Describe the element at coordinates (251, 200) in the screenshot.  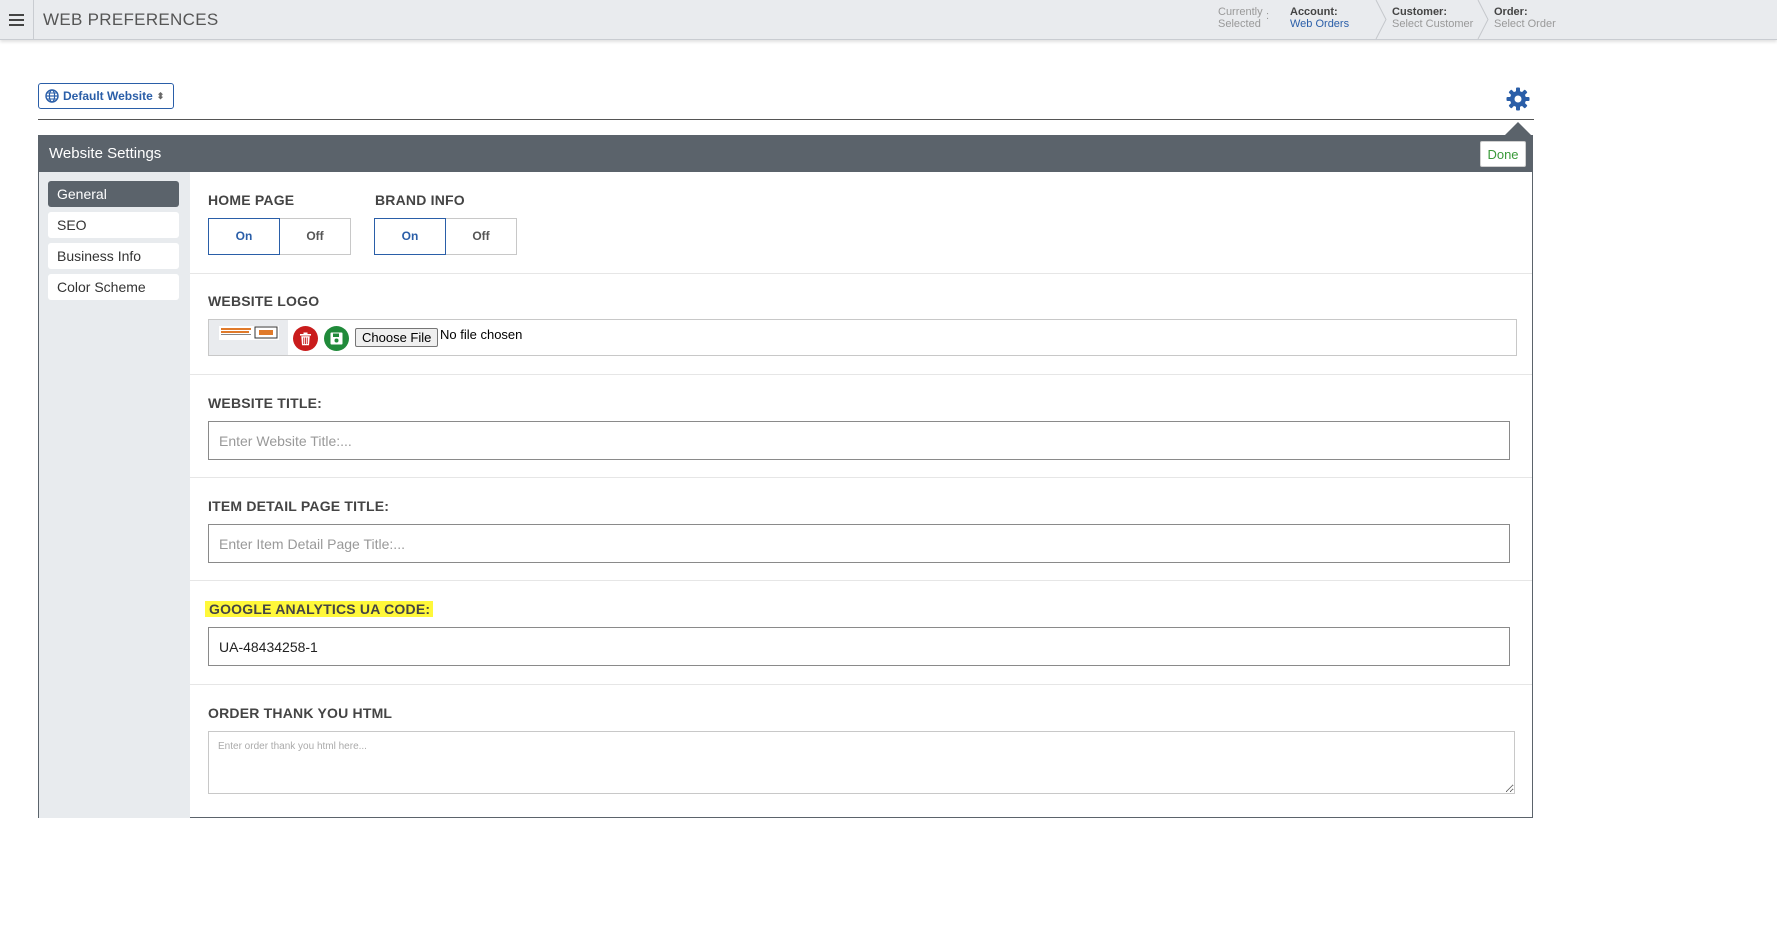
I see `home-page-label: HOME PAGE` at that location.